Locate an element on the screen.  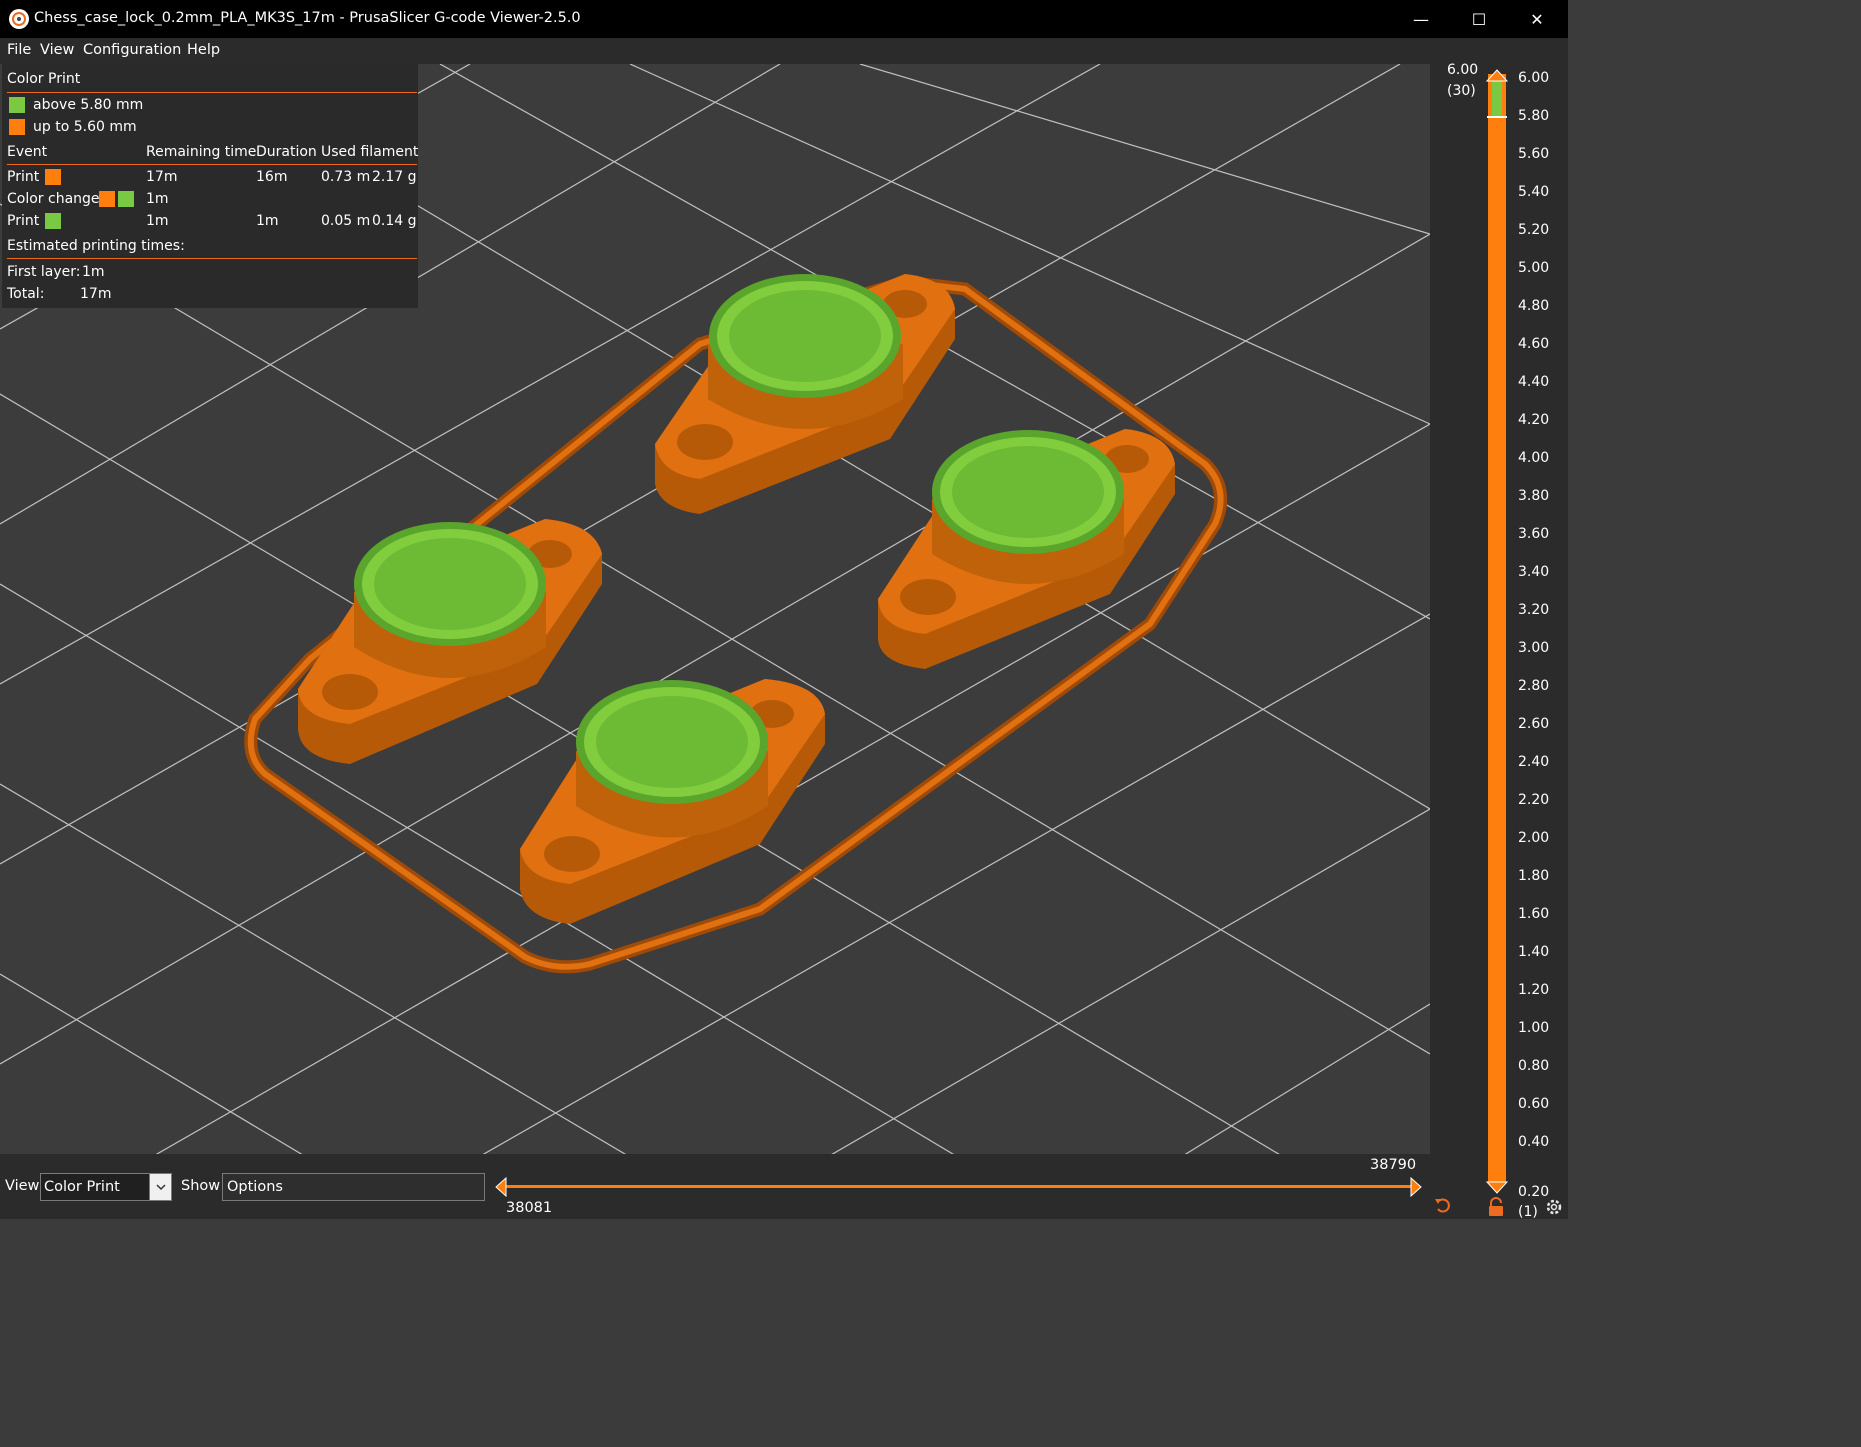
slider-tick-label: 1.00 is located at coordinates (1534, 1028).